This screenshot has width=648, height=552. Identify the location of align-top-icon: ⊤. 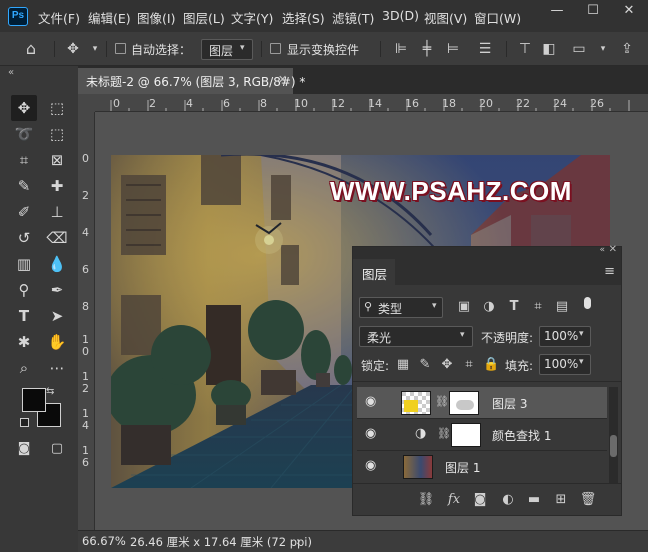
(525, 49).